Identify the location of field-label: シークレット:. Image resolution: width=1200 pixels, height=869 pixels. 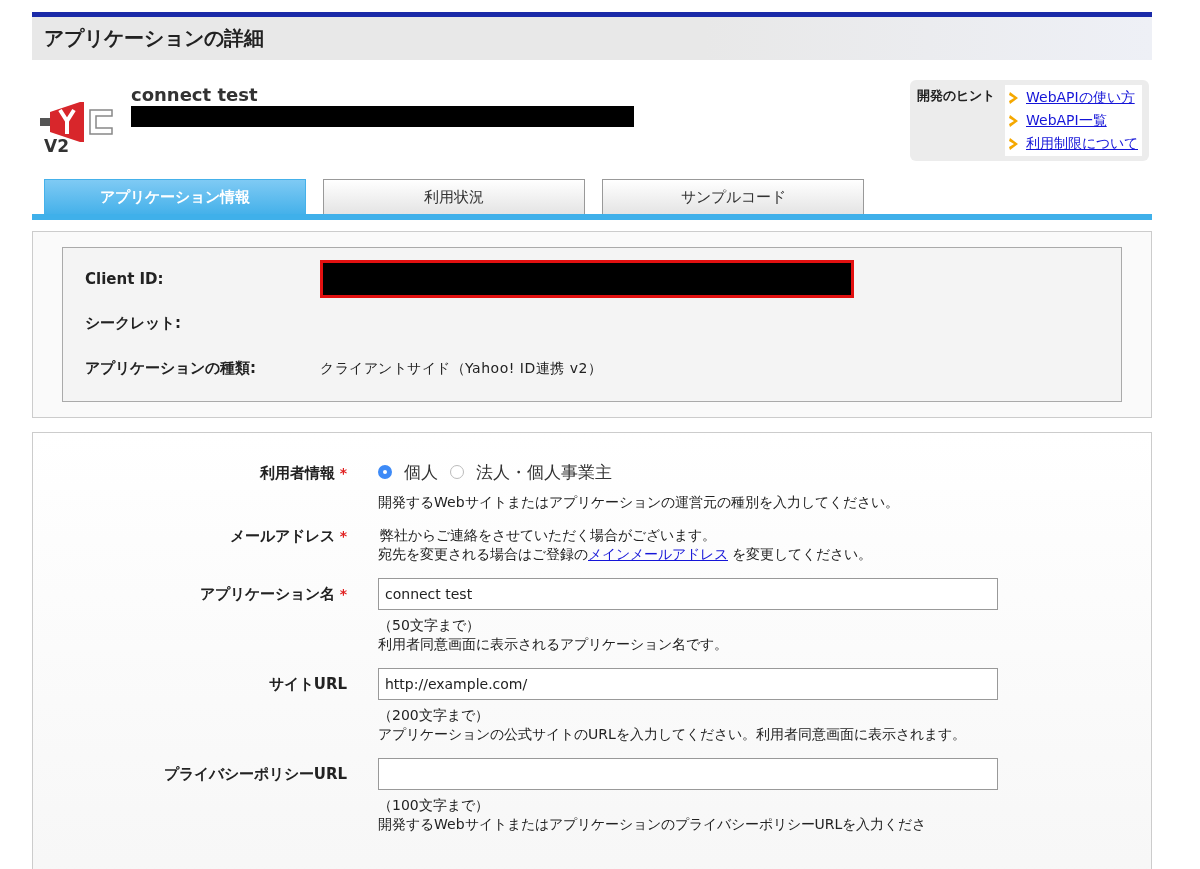
(133, 323).